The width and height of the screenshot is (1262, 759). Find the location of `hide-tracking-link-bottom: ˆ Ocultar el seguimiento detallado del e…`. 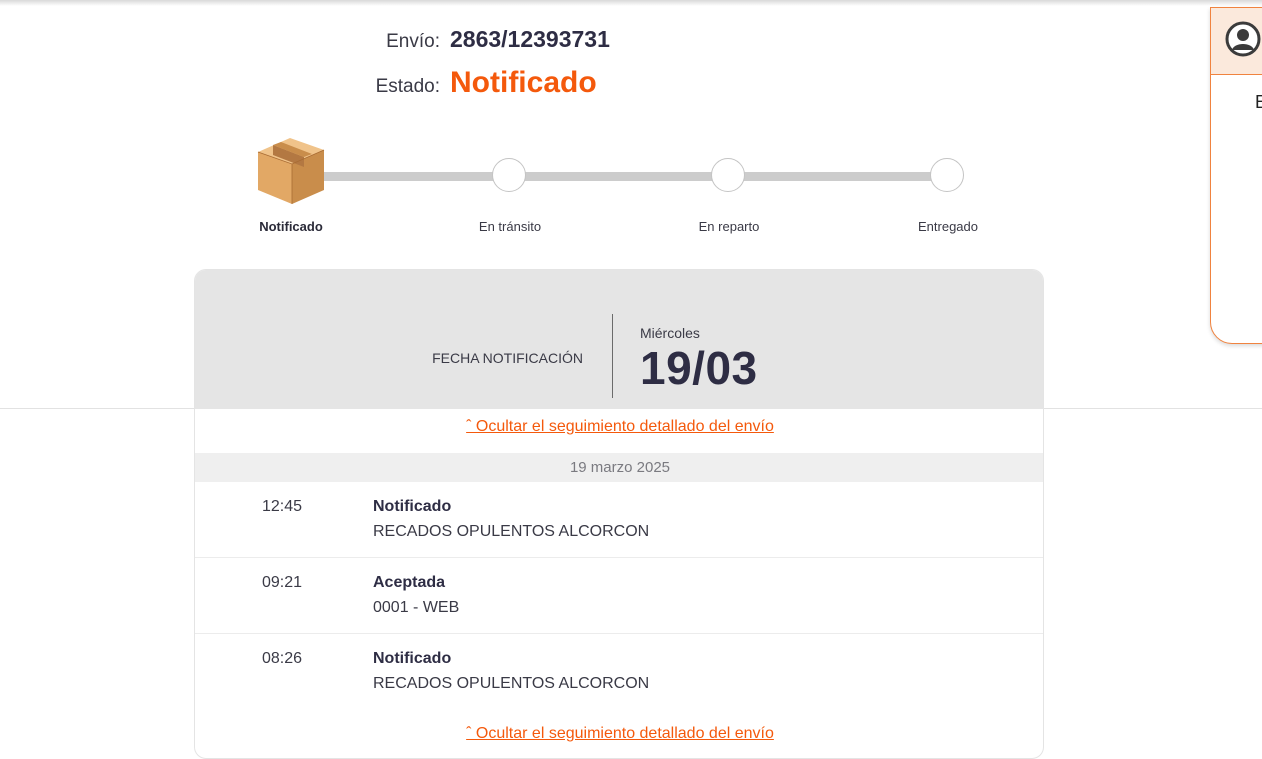

hide-tracking-link-bottom: ˆ Ocultar el seguimiento detallado del e… is located at coordinates (619, 734).